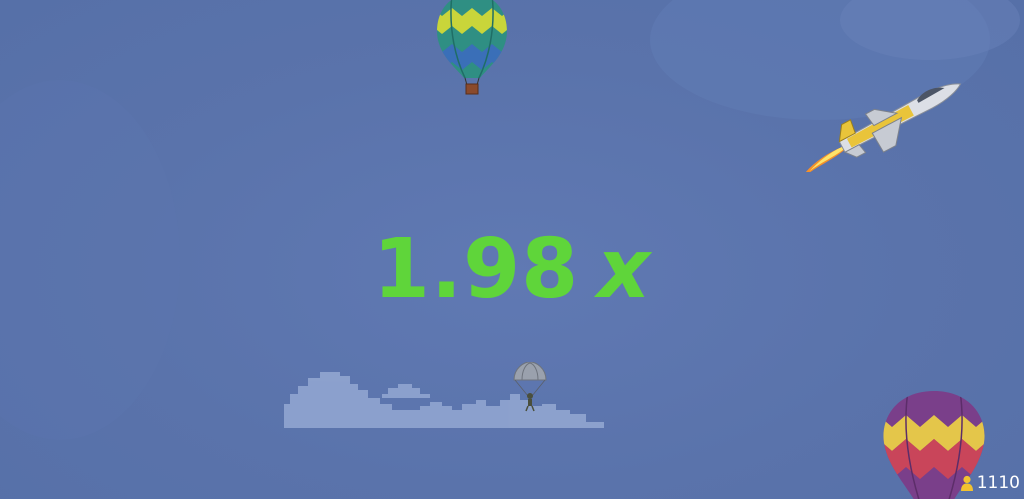  Describe the element at coordinates (998, 483) in the screenshot. I see `player-count-value: 1110` at that location.